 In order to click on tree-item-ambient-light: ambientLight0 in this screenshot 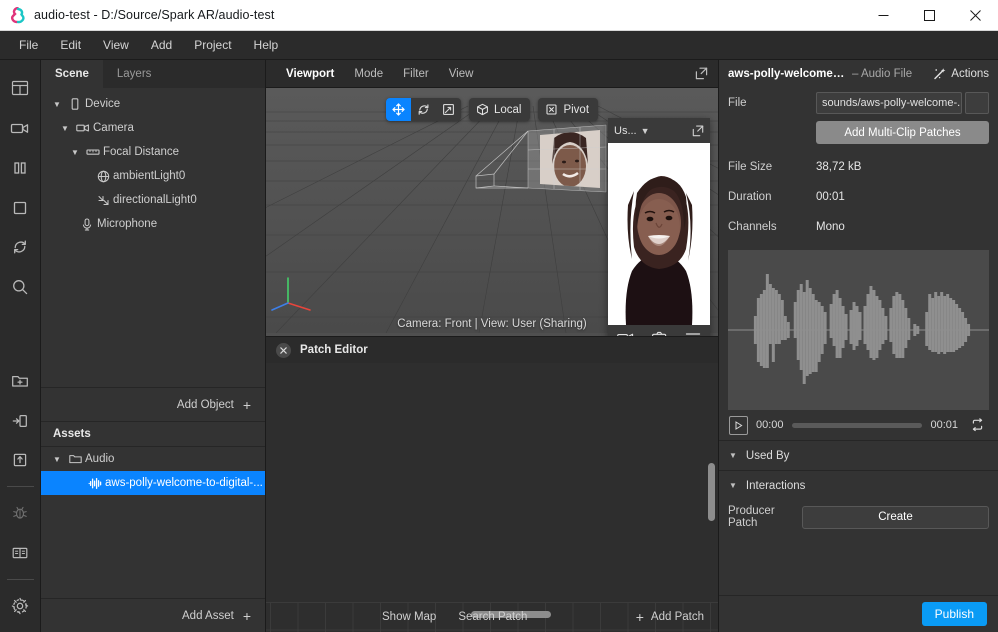, I will do `click(153, 176)`.